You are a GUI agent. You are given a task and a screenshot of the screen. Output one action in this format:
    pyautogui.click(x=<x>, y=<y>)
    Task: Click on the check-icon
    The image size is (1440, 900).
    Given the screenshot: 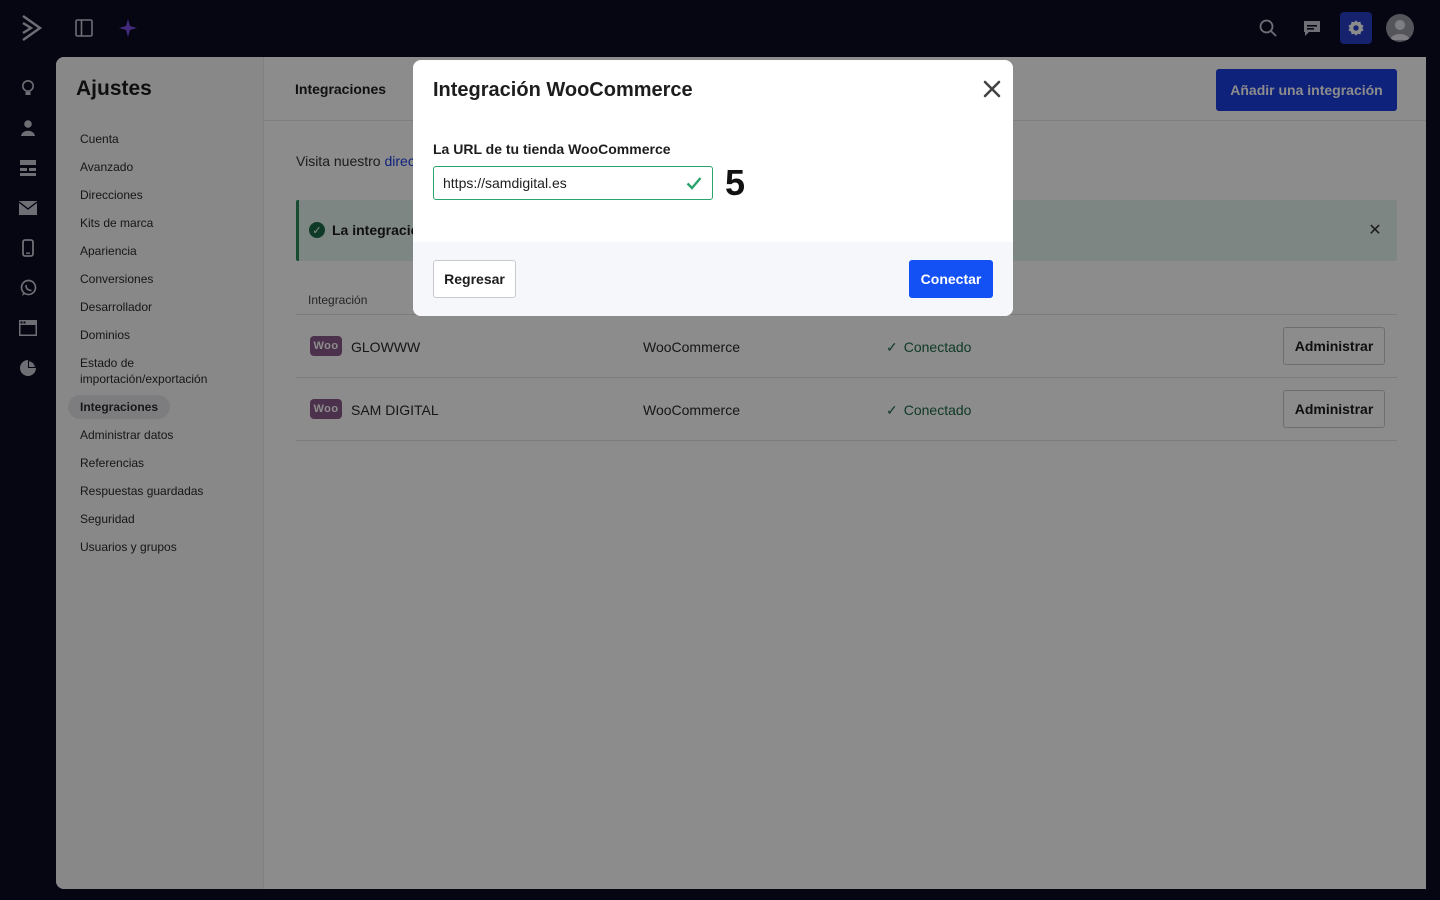 What is the action you would take?
    pyautogui.click(x=694, y=183)
    